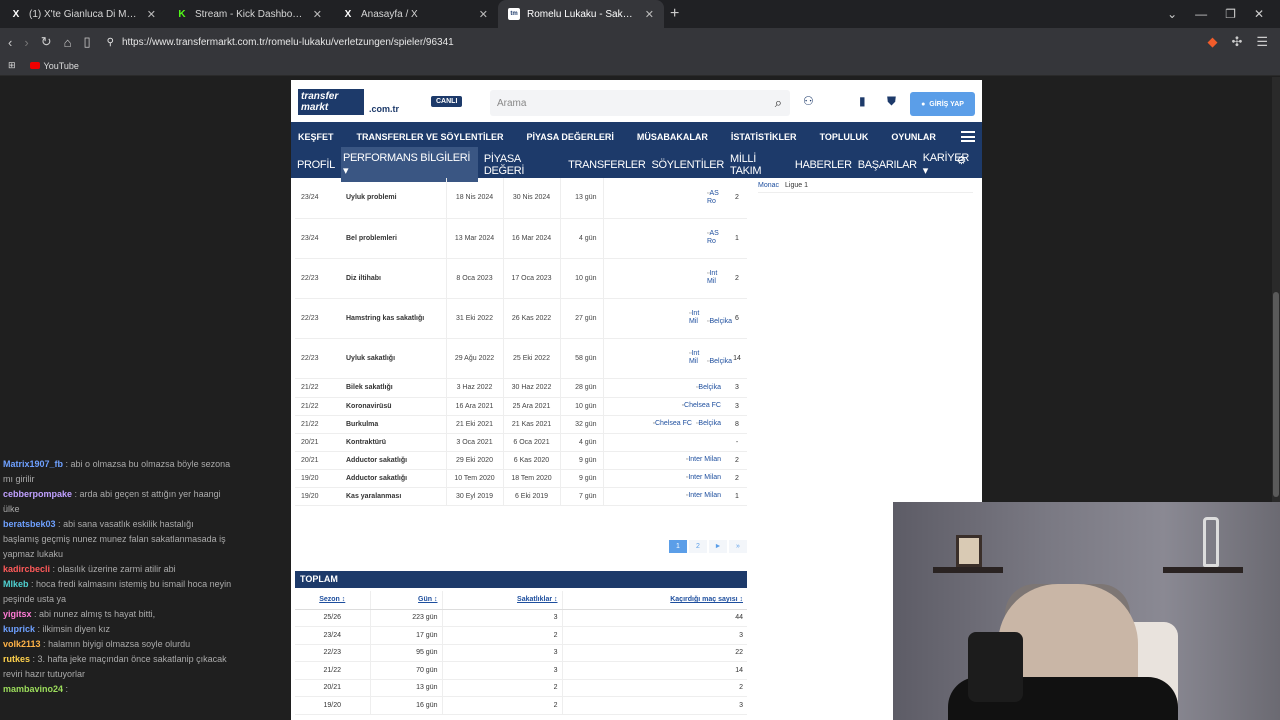 The width and height of the screenshot is (1280, 720). I want to click on nav-main-item: İSTATİSTİKLER, so click(764, 137).